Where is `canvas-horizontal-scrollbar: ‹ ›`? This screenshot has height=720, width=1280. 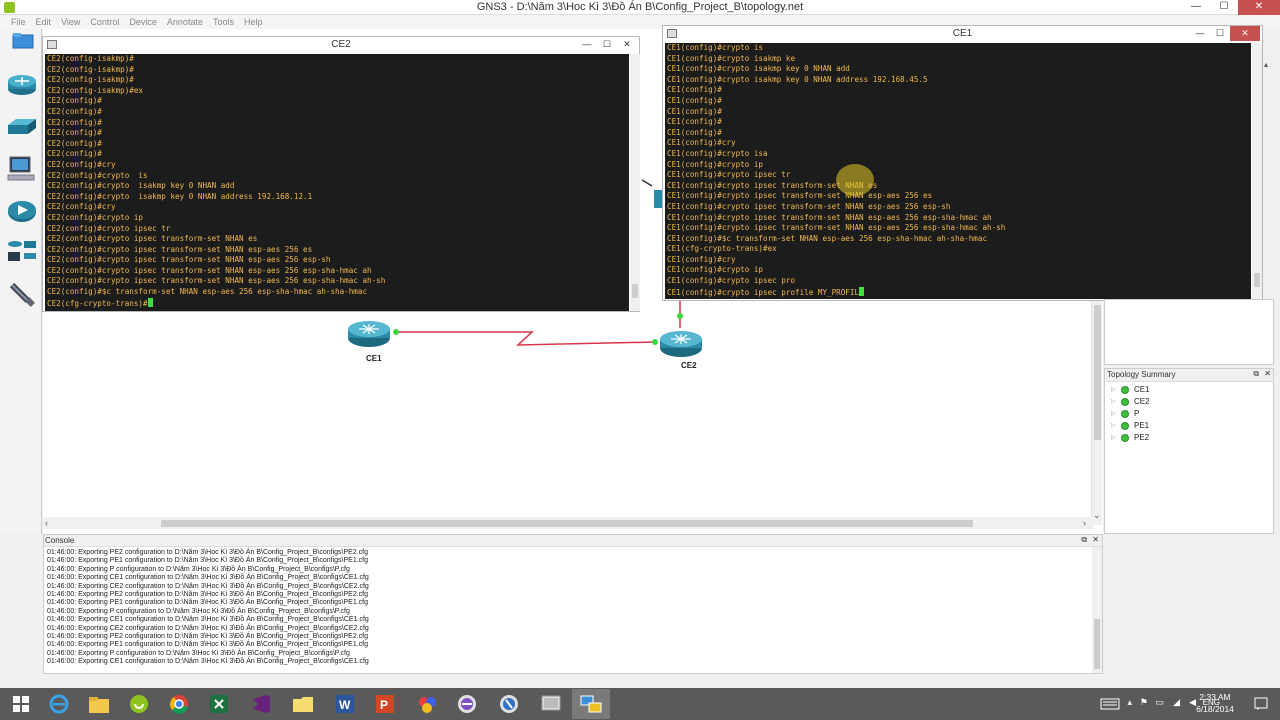
canvas-horizontal-scrollbar: ‹ › is located at coordinates (568, 523).